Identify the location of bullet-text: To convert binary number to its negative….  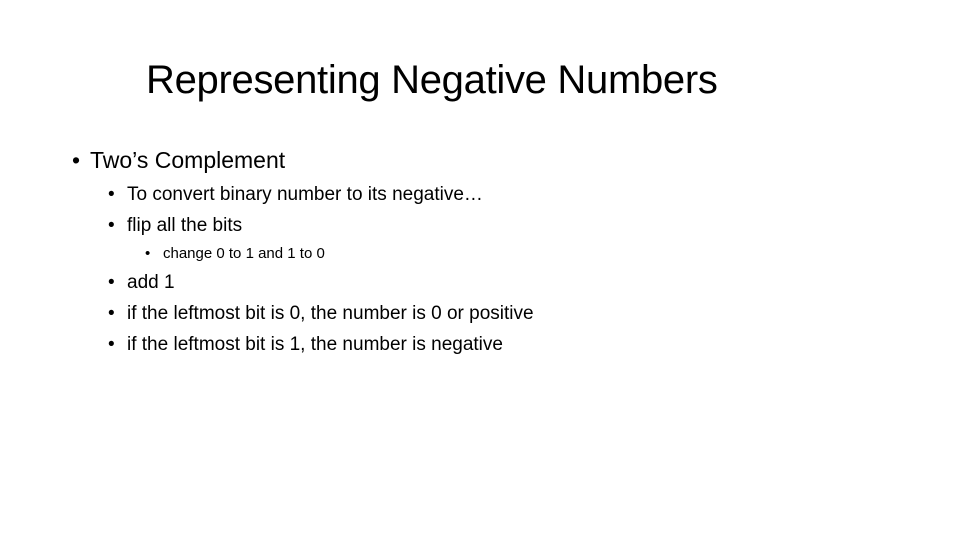
(305, 194).